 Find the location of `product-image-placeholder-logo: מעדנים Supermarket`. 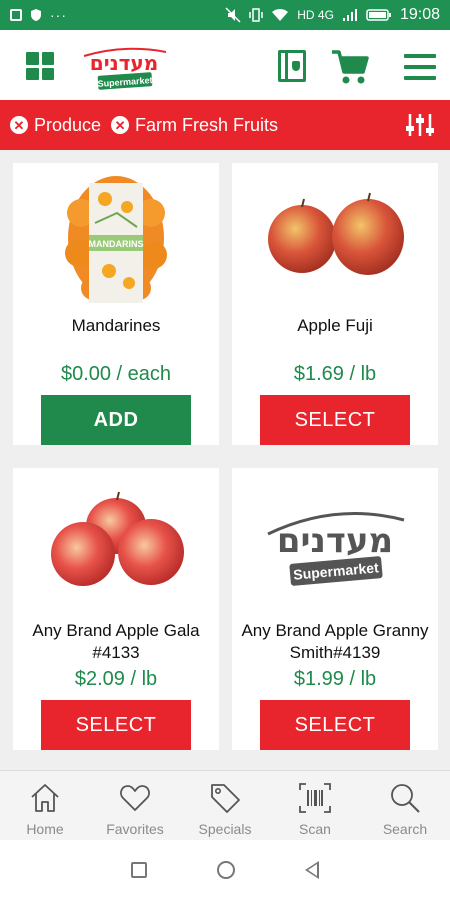

product-image-placeholder-logo: מעדנים Supermarket is located at coordinates (336, 549).